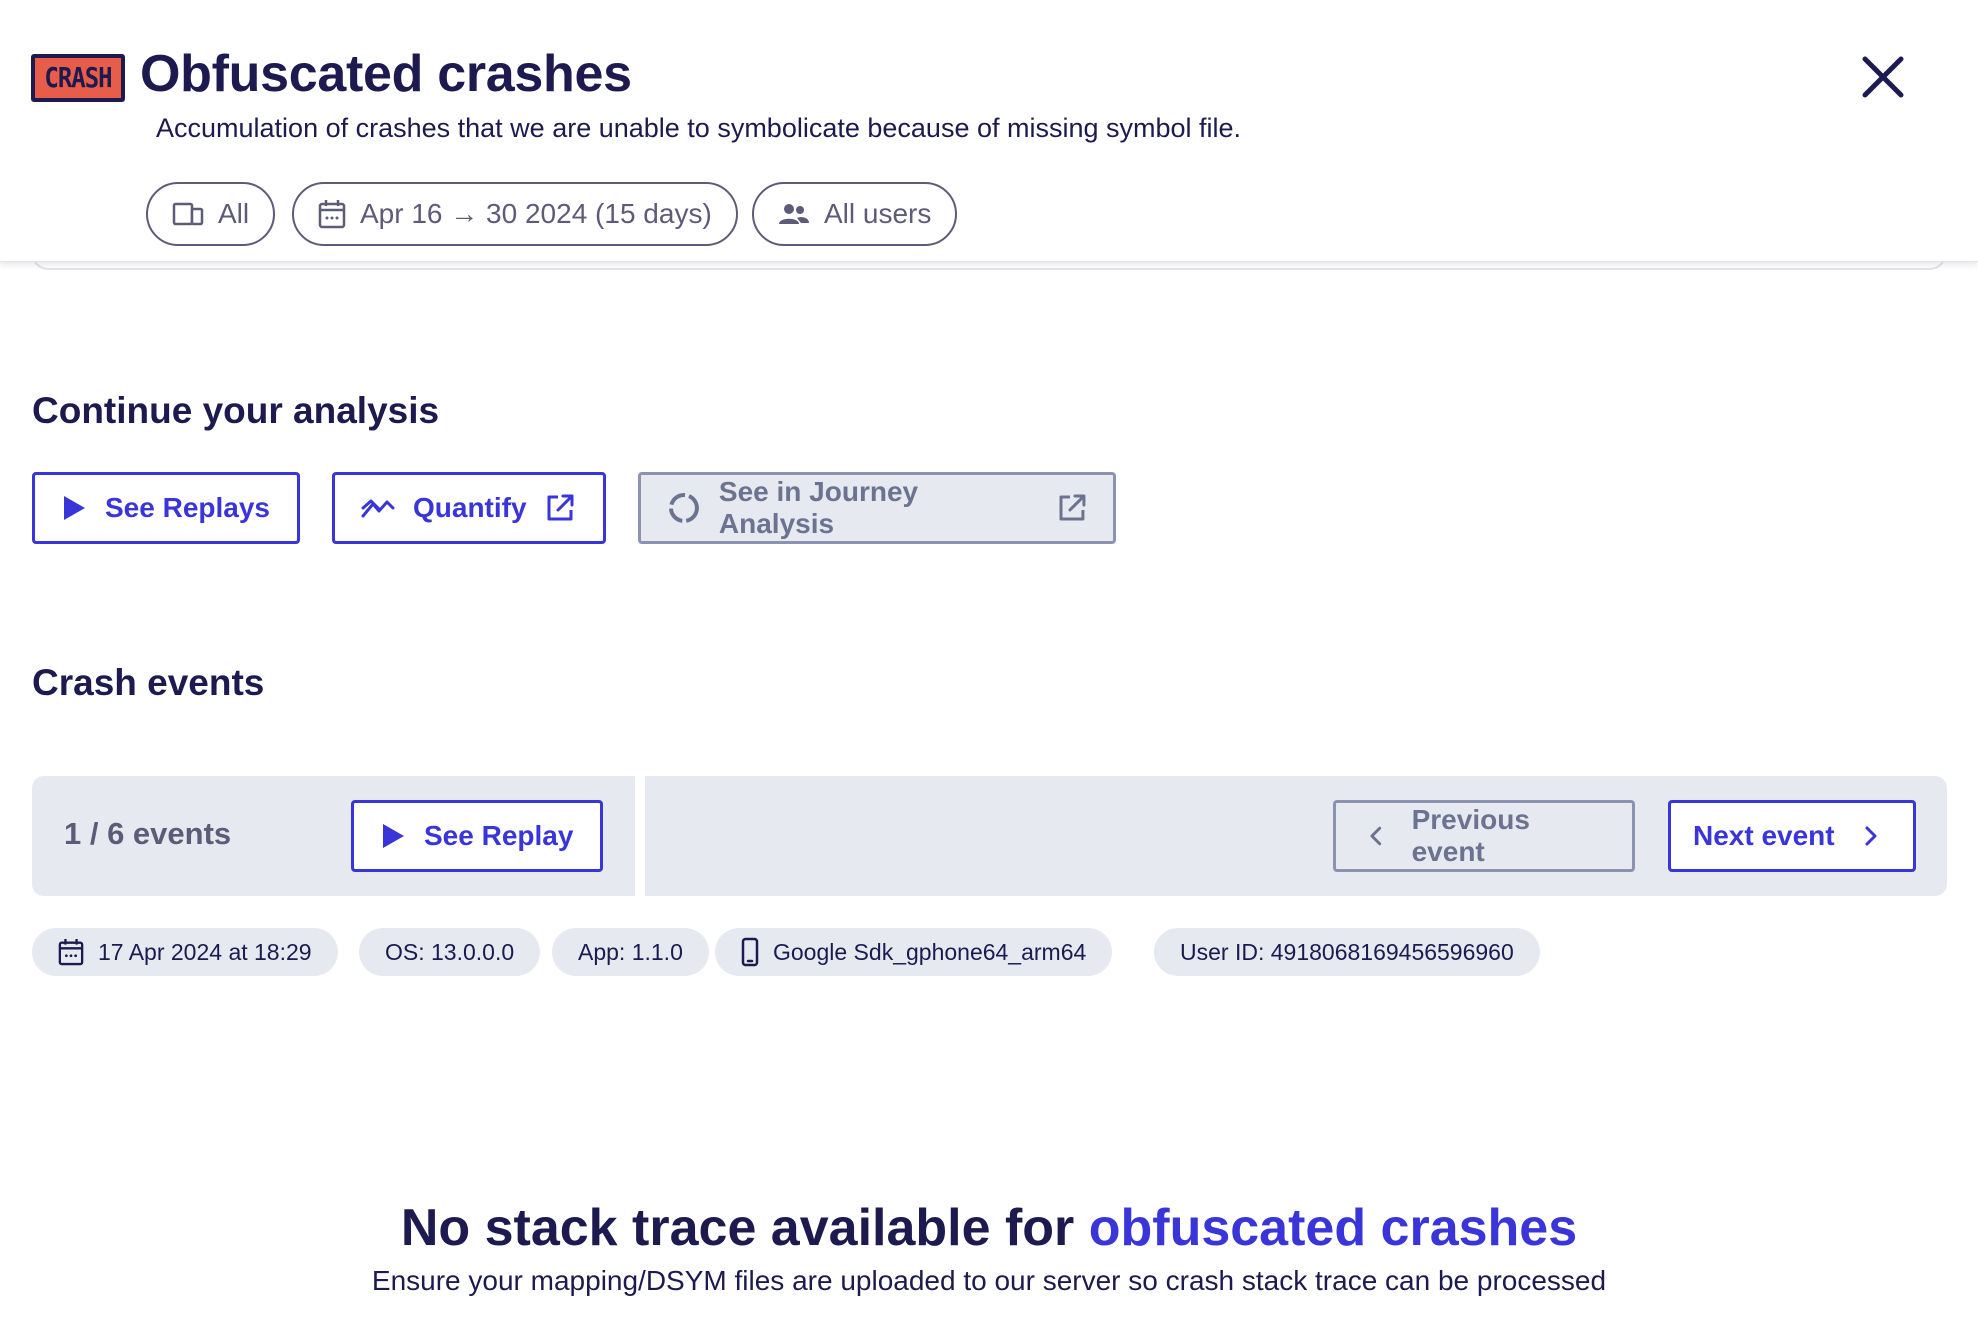 The image size is (1978, 1328). Describe the element at coordinates (878, 213) in the screenshot. I see `users-filter-label: All users` at that location.